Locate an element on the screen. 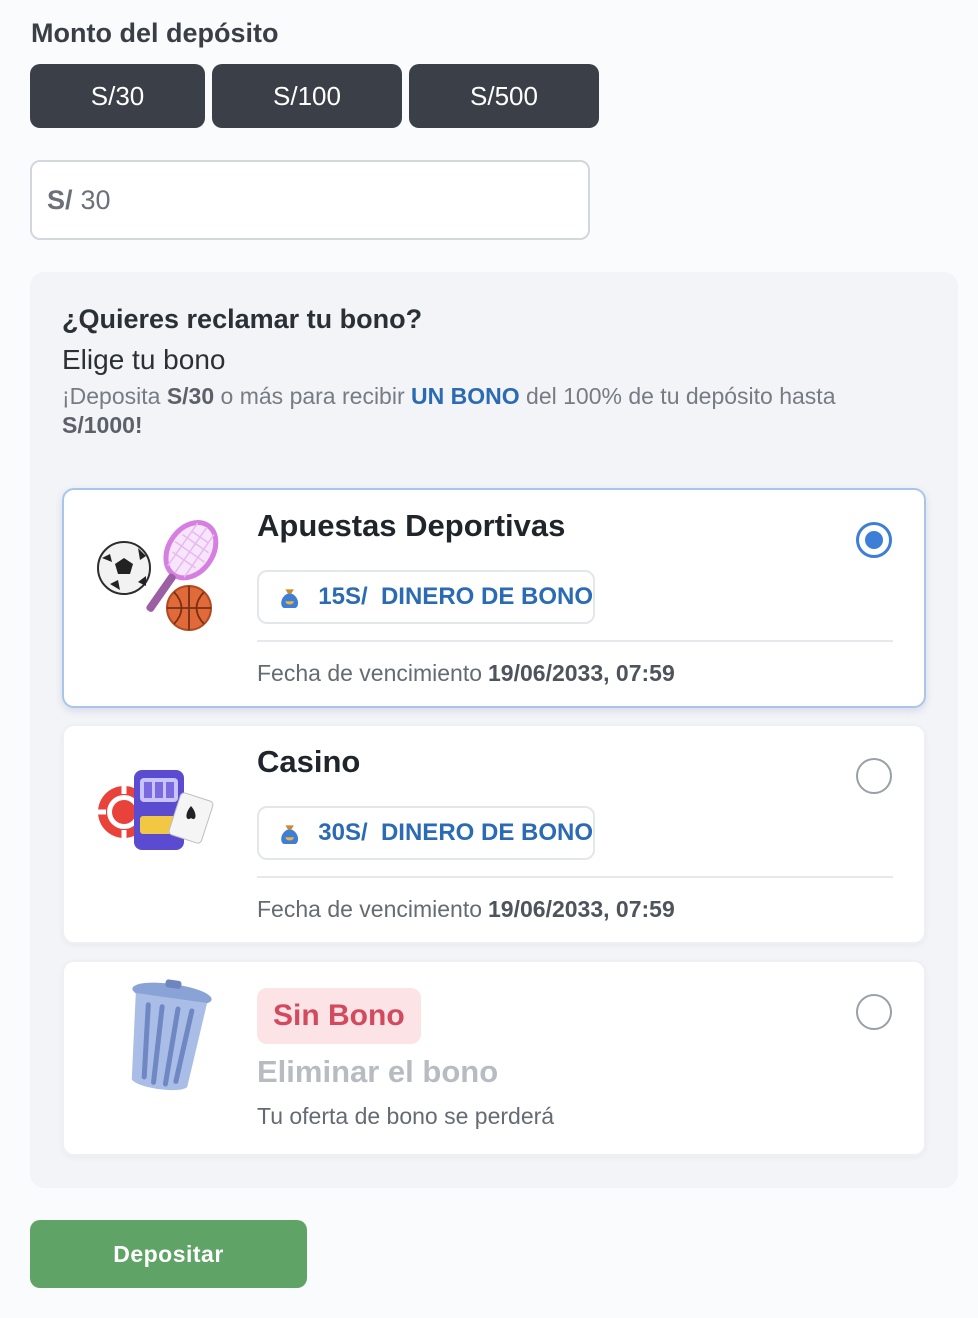 The image size is (978, 1318). currency-prefix: S/ is located at coordinates (60, 199).